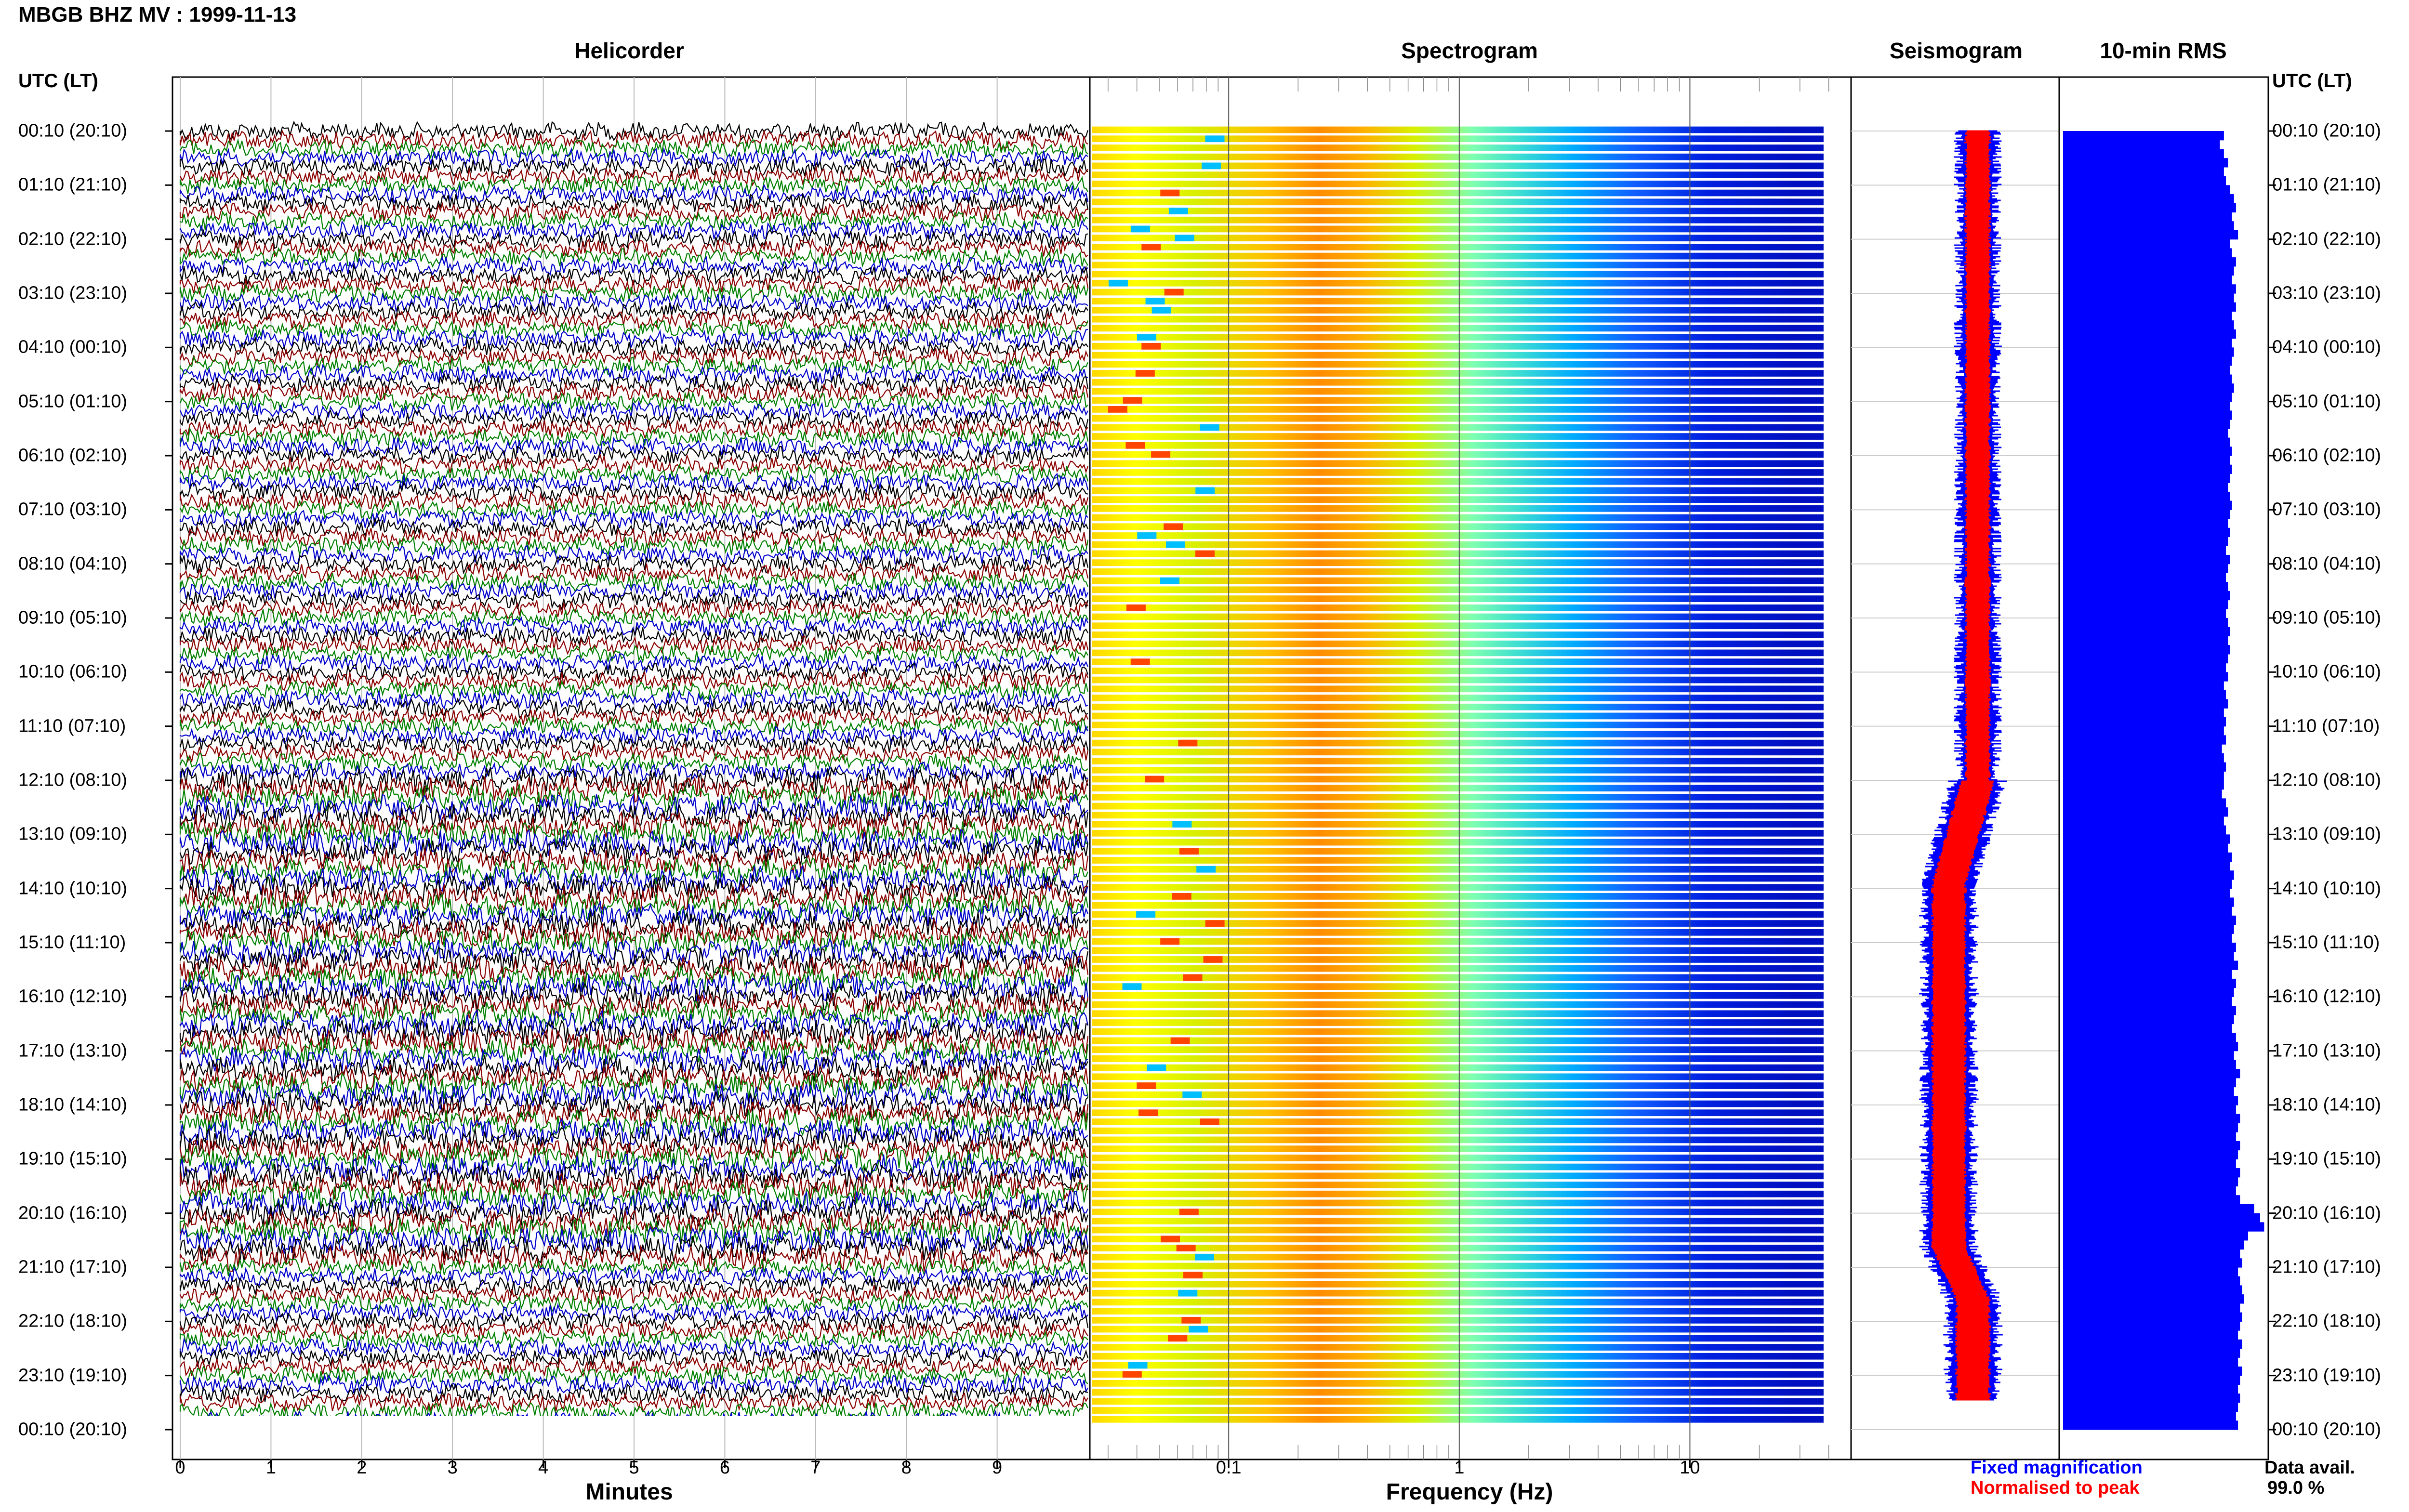  Describe the element at coordinates (2057, 1468) in the screenshot. I see `legend-fixed-magnification: Fixed magnification` at that location.